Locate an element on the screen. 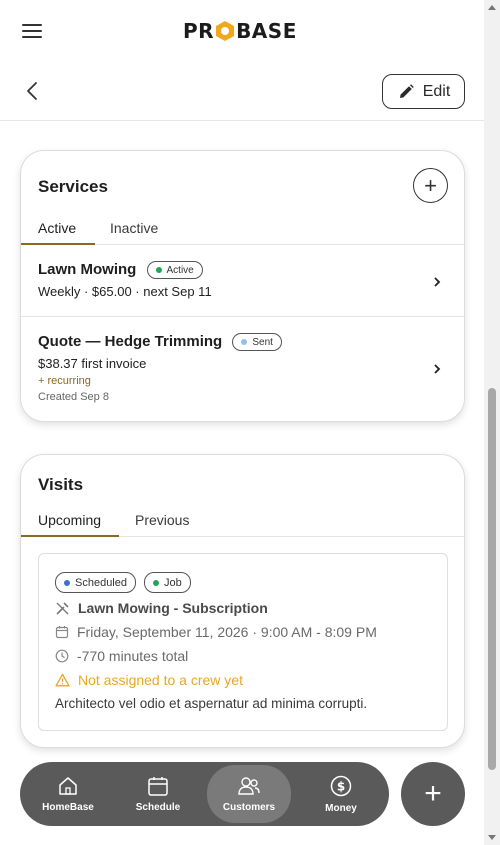 This screenshot has width=500, height=845. service-details: $38.37 first invoice is located at coordinates (92, 363).